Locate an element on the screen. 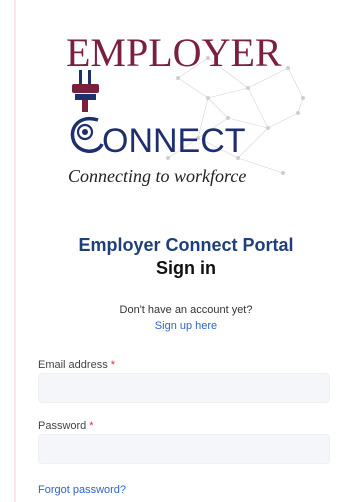 The image size is (345, 502). portal-title: Employer Connect Portal is located at coordinates (186, 245).